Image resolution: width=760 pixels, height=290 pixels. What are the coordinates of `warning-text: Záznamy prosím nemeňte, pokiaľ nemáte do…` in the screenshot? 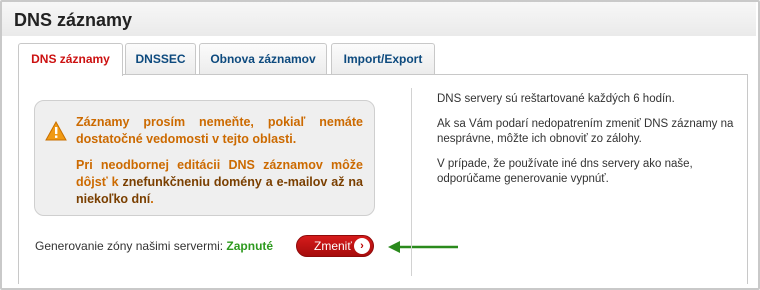 It's located at (219, 165).